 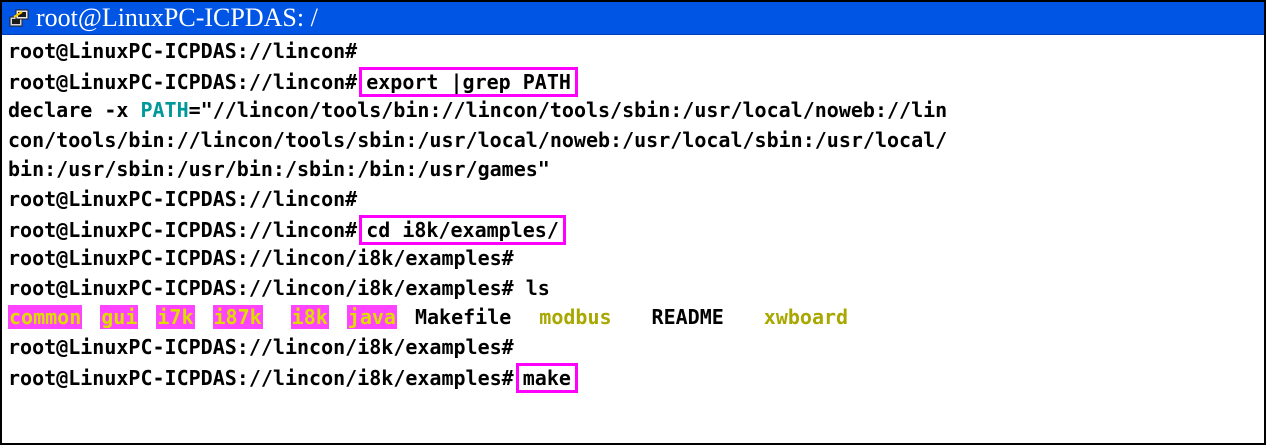 What do you see at coordinates (633, 18) in the screenshot?
I see `title-bar: root@LinuxPC-ICPDAS: /` at bounding box center [633, 18].